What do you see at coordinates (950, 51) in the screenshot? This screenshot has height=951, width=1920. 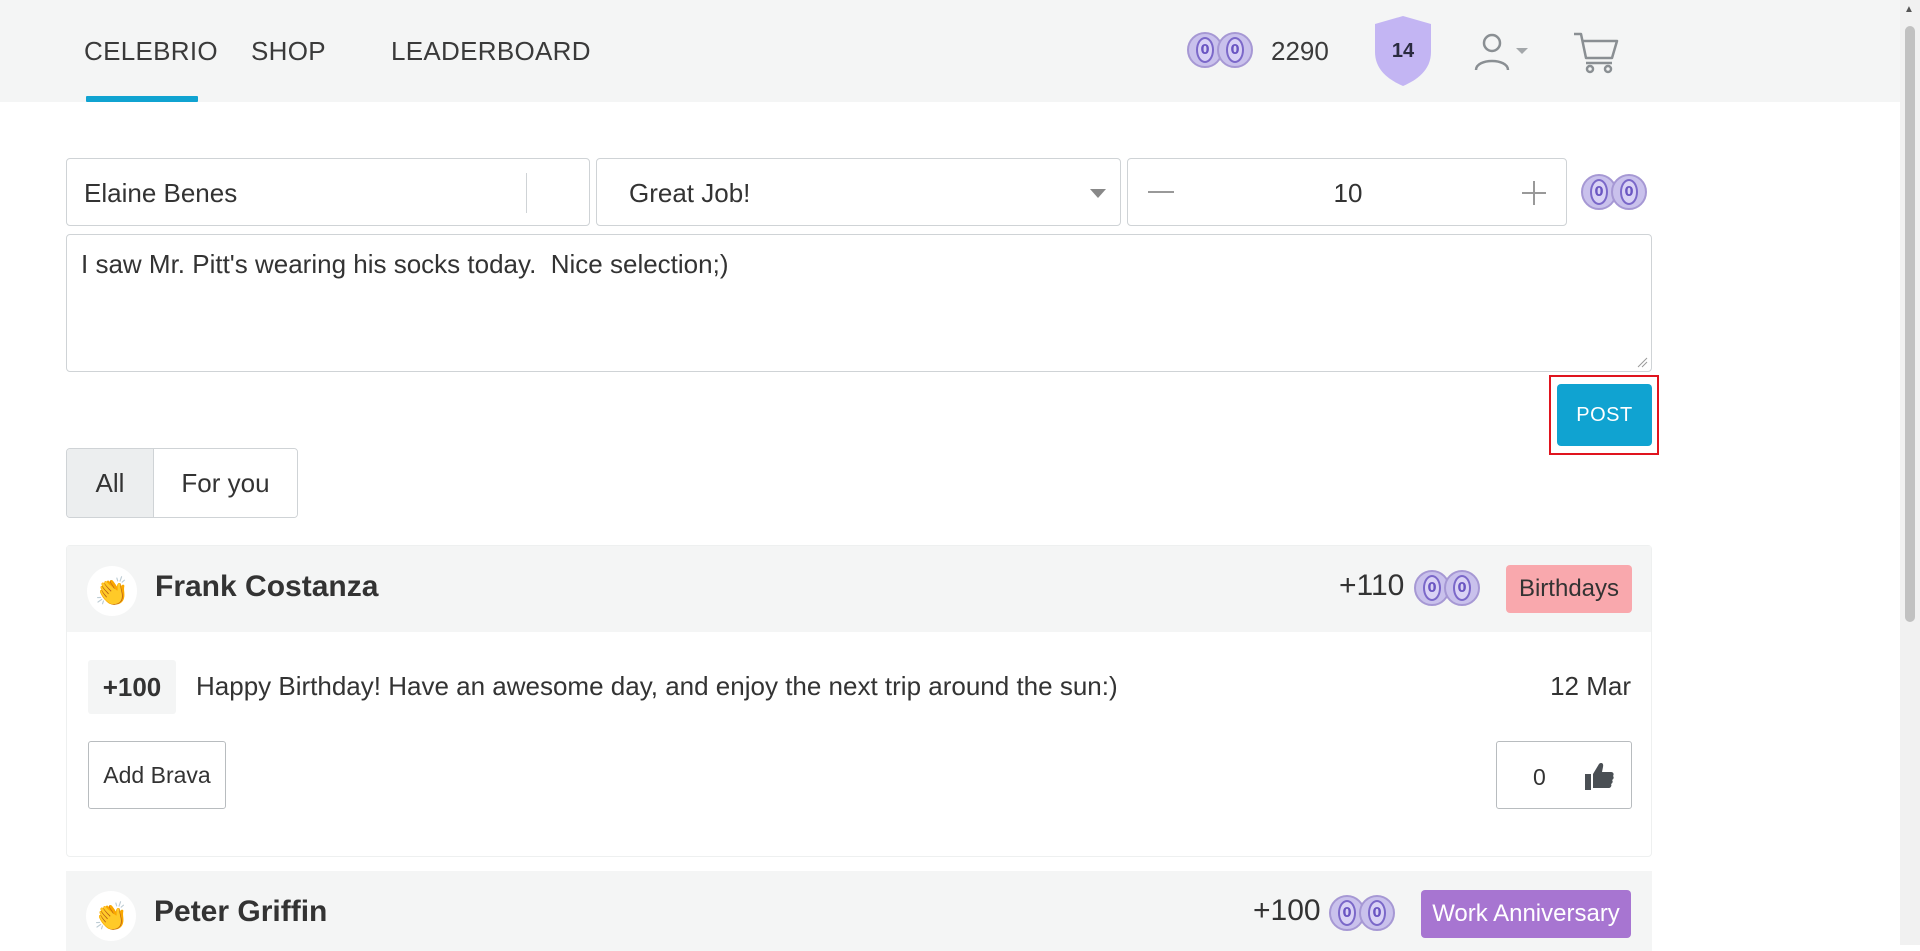 I see `top-navbar: CELEBRIO SHOP LEADERBOARD 0 0 2290 14` at bounding box center [950, 51].